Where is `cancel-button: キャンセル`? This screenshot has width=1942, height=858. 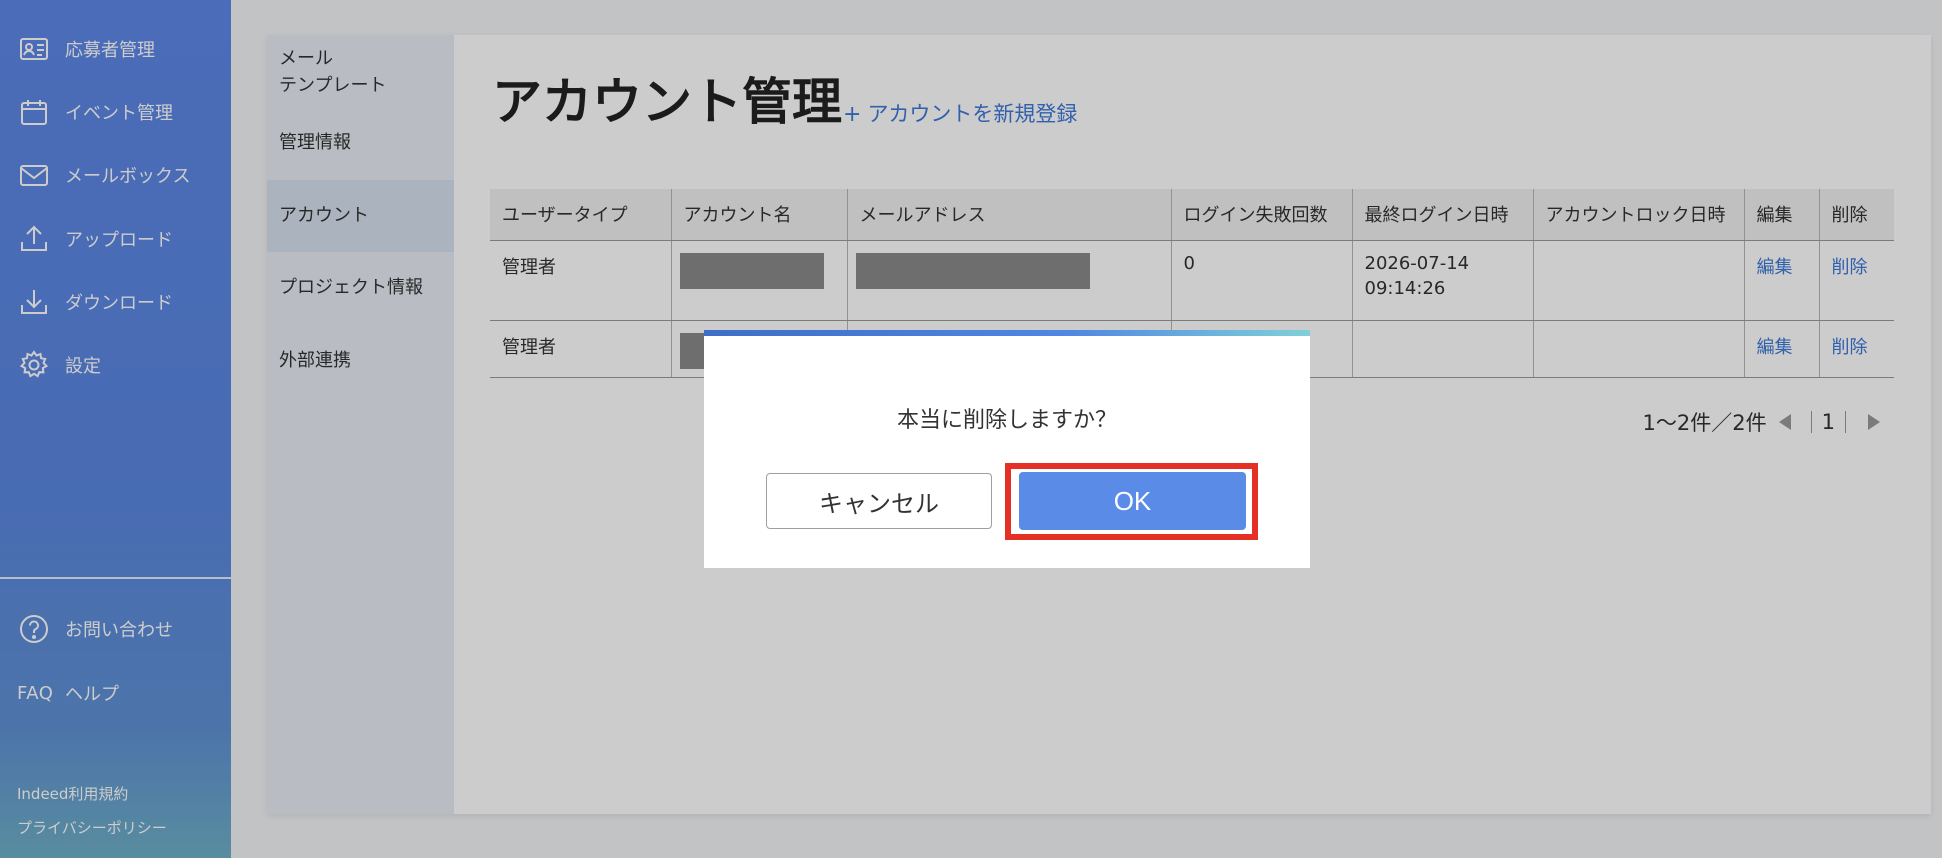 cancel-button: キャンセル is located at coordinates (879, 501).